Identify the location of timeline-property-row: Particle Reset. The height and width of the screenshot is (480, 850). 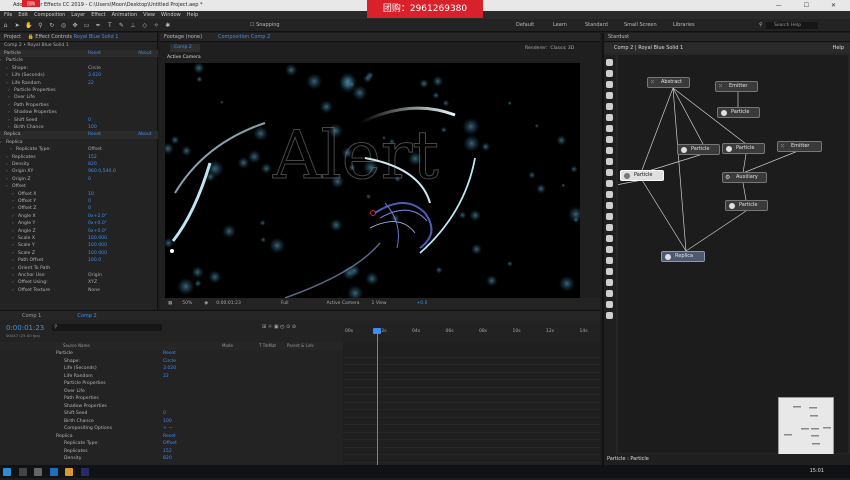
(171, 354).